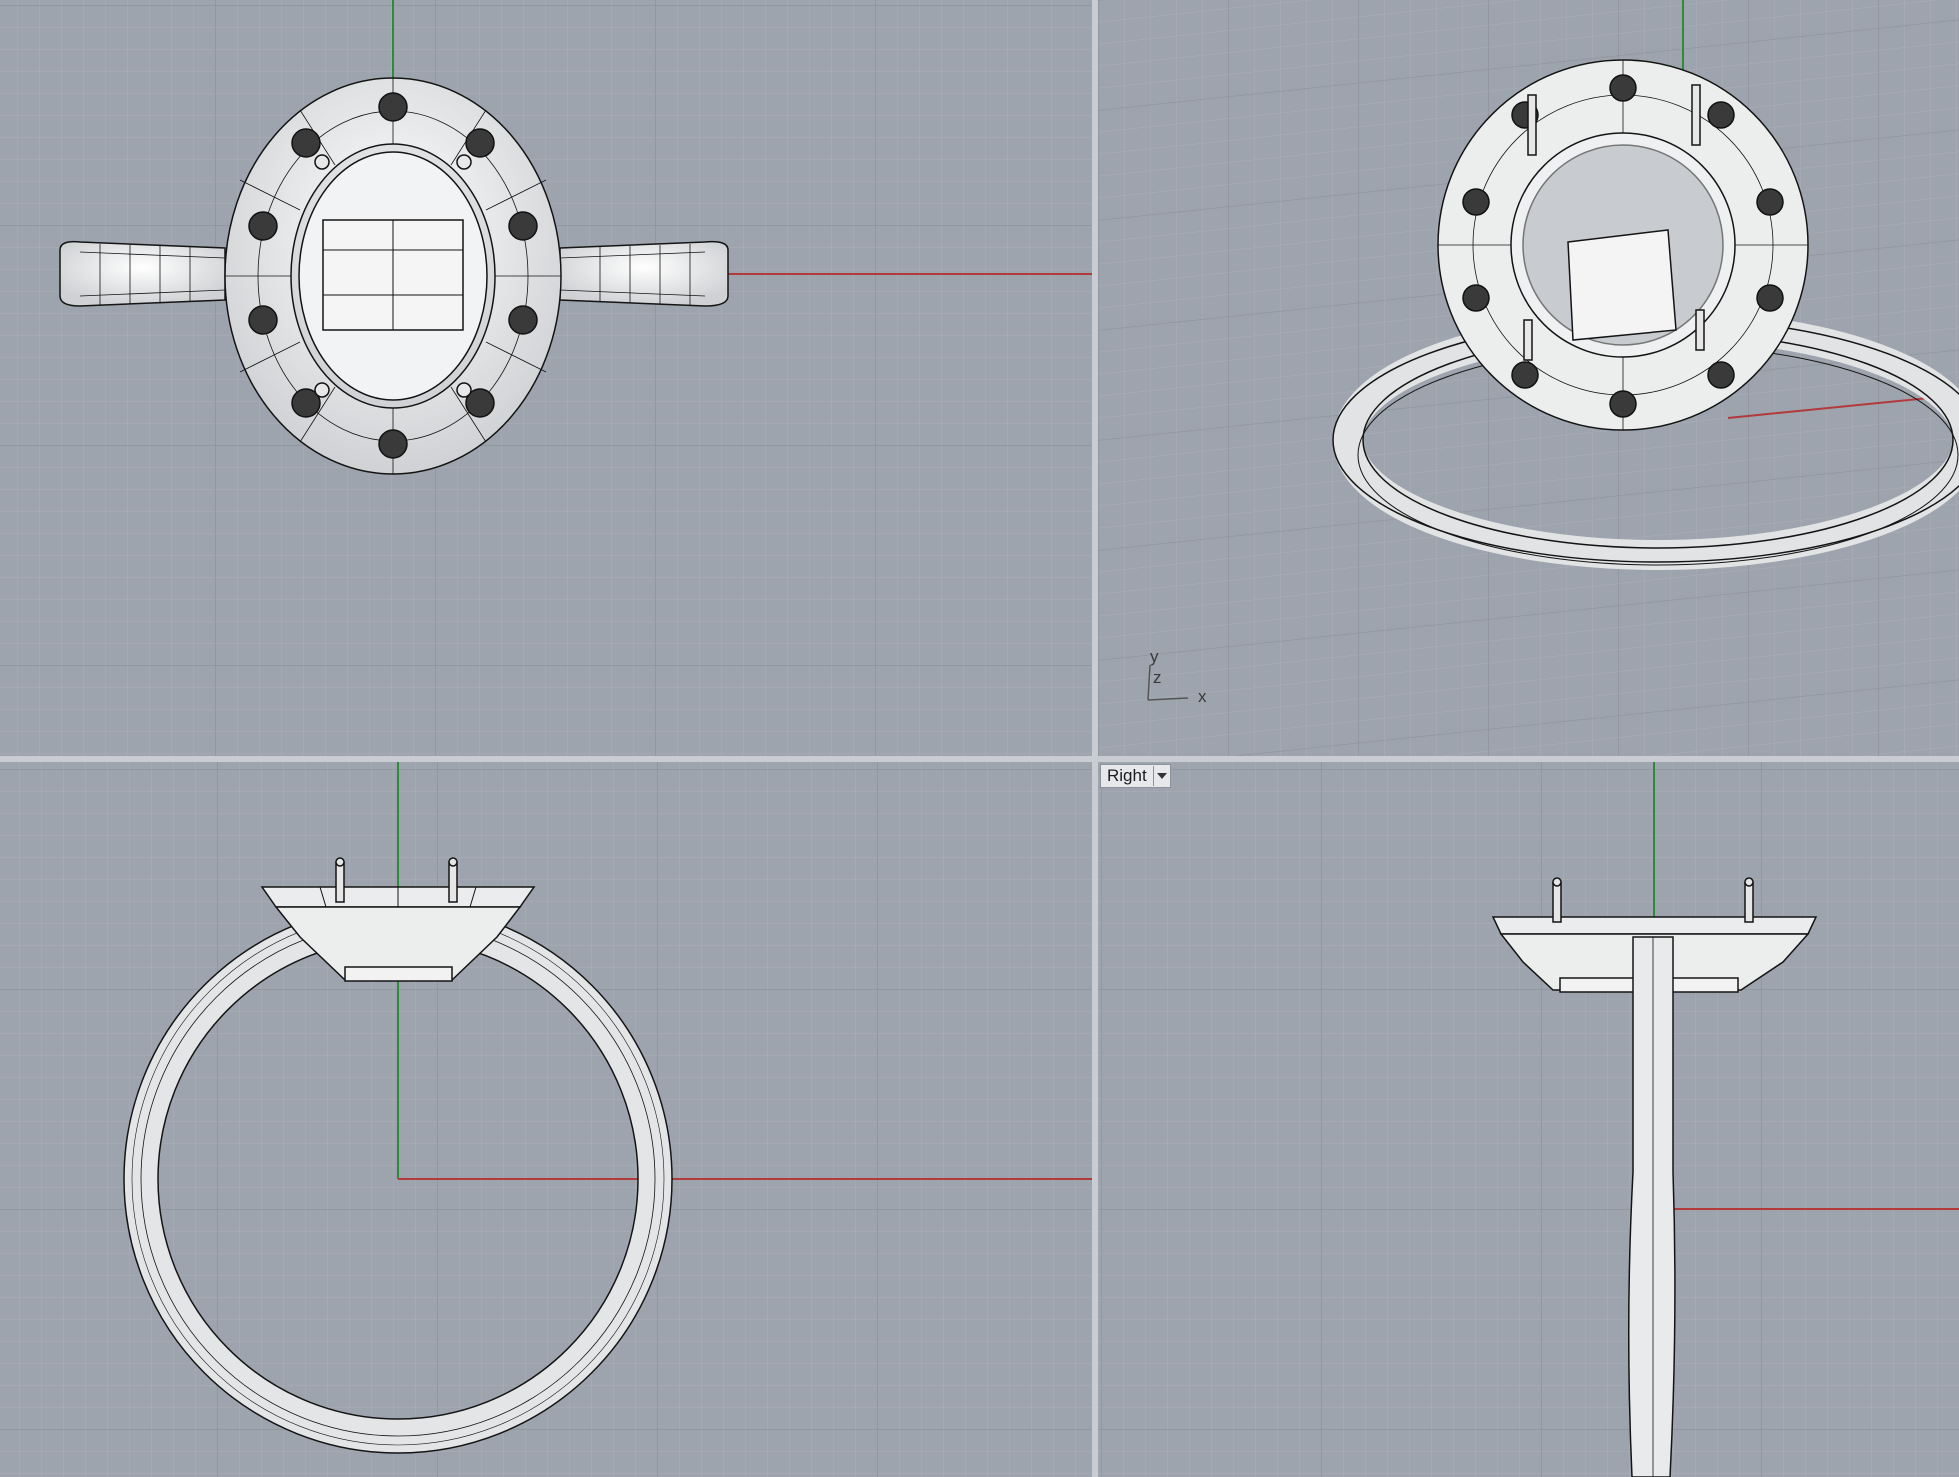 This screenshot has height=1477, width=1959. Describe the element at coordinates (1161, 776) in the screenshot. I see `viewport-menu-dropdown-icon` at that location.